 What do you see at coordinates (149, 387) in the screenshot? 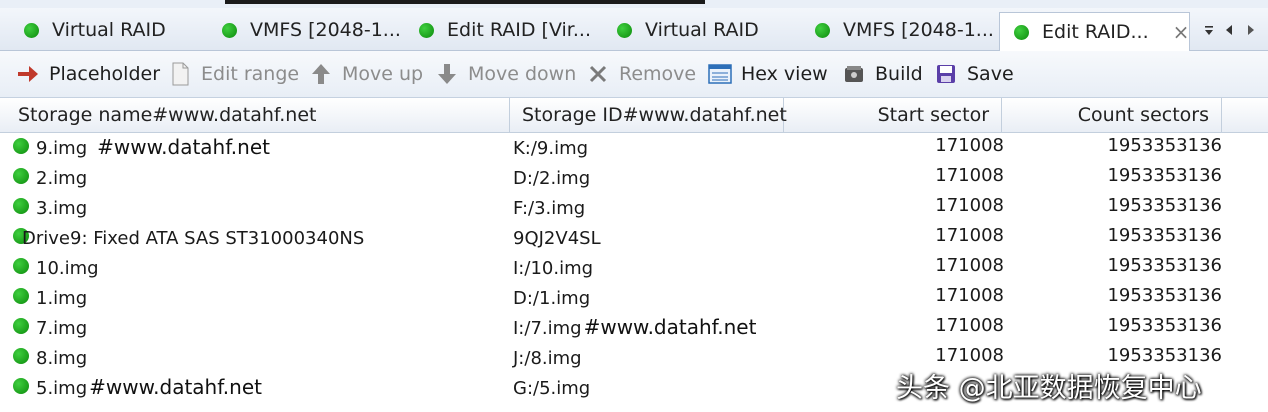
I see `storage-name-cell: 5.img #www.datahf.net` at bounding box center [149, 387].